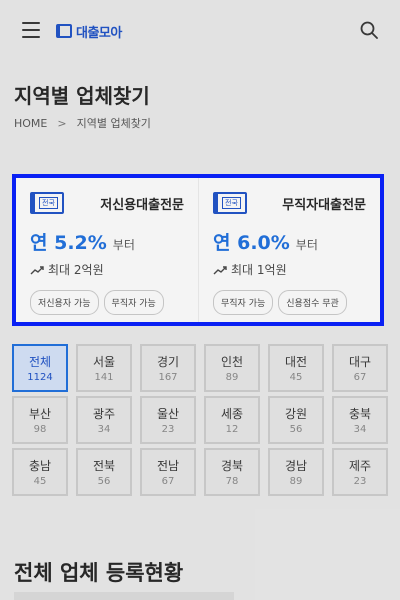  What do you see at coordinates (82, 96) in the screenshot?
I see `page-title: 지역별 업체찾기` at bounding box center [82, 96].